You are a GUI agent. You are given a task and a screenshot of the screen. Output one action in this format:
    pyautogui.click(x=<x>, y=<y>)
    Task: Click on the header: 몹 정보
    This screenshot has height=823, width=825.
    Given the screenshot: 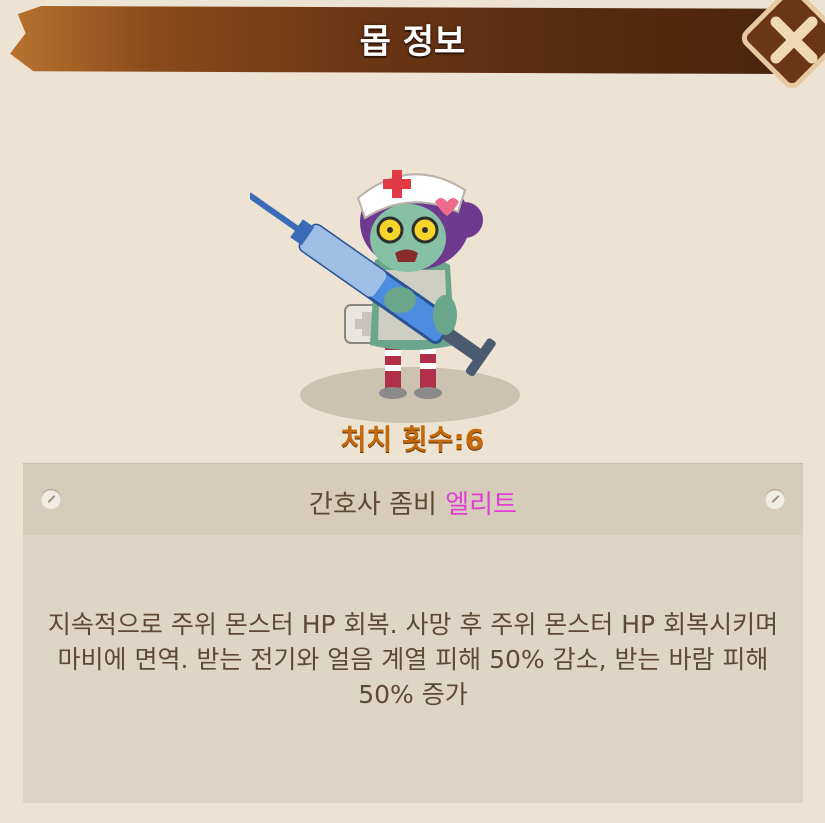 What is the action you would take?
    pyautogui.click(x=412, y=41)
    